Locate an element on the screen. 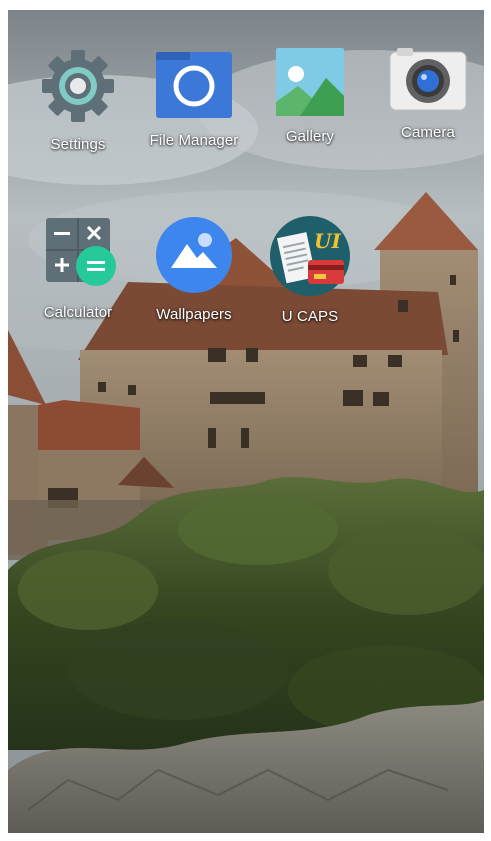 The width and height of the screenshot is (491, 841). app-label: Gallery is located at coordinates (310, 136).